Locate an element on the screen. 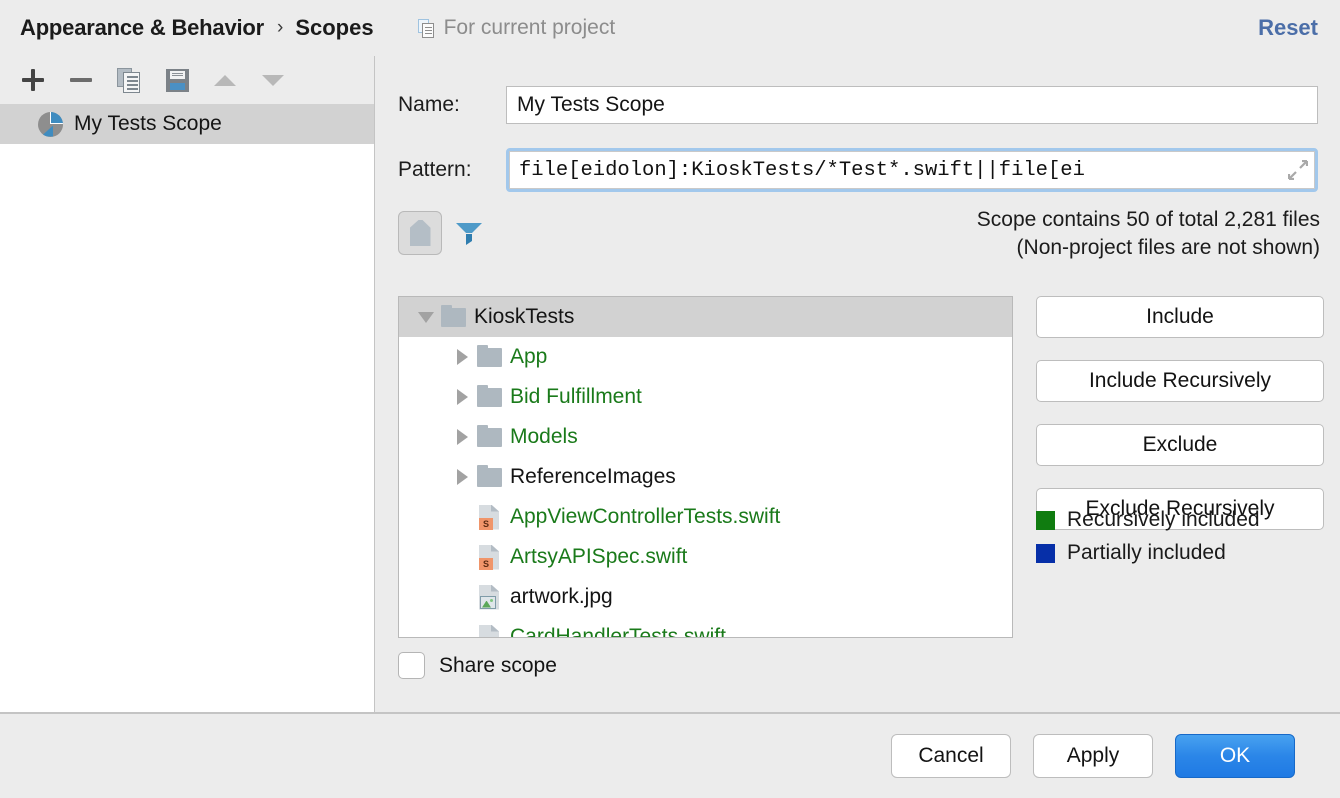 The image size is (1340, 798). share-scope-label: Share scope is located at coordinates (498, 665).